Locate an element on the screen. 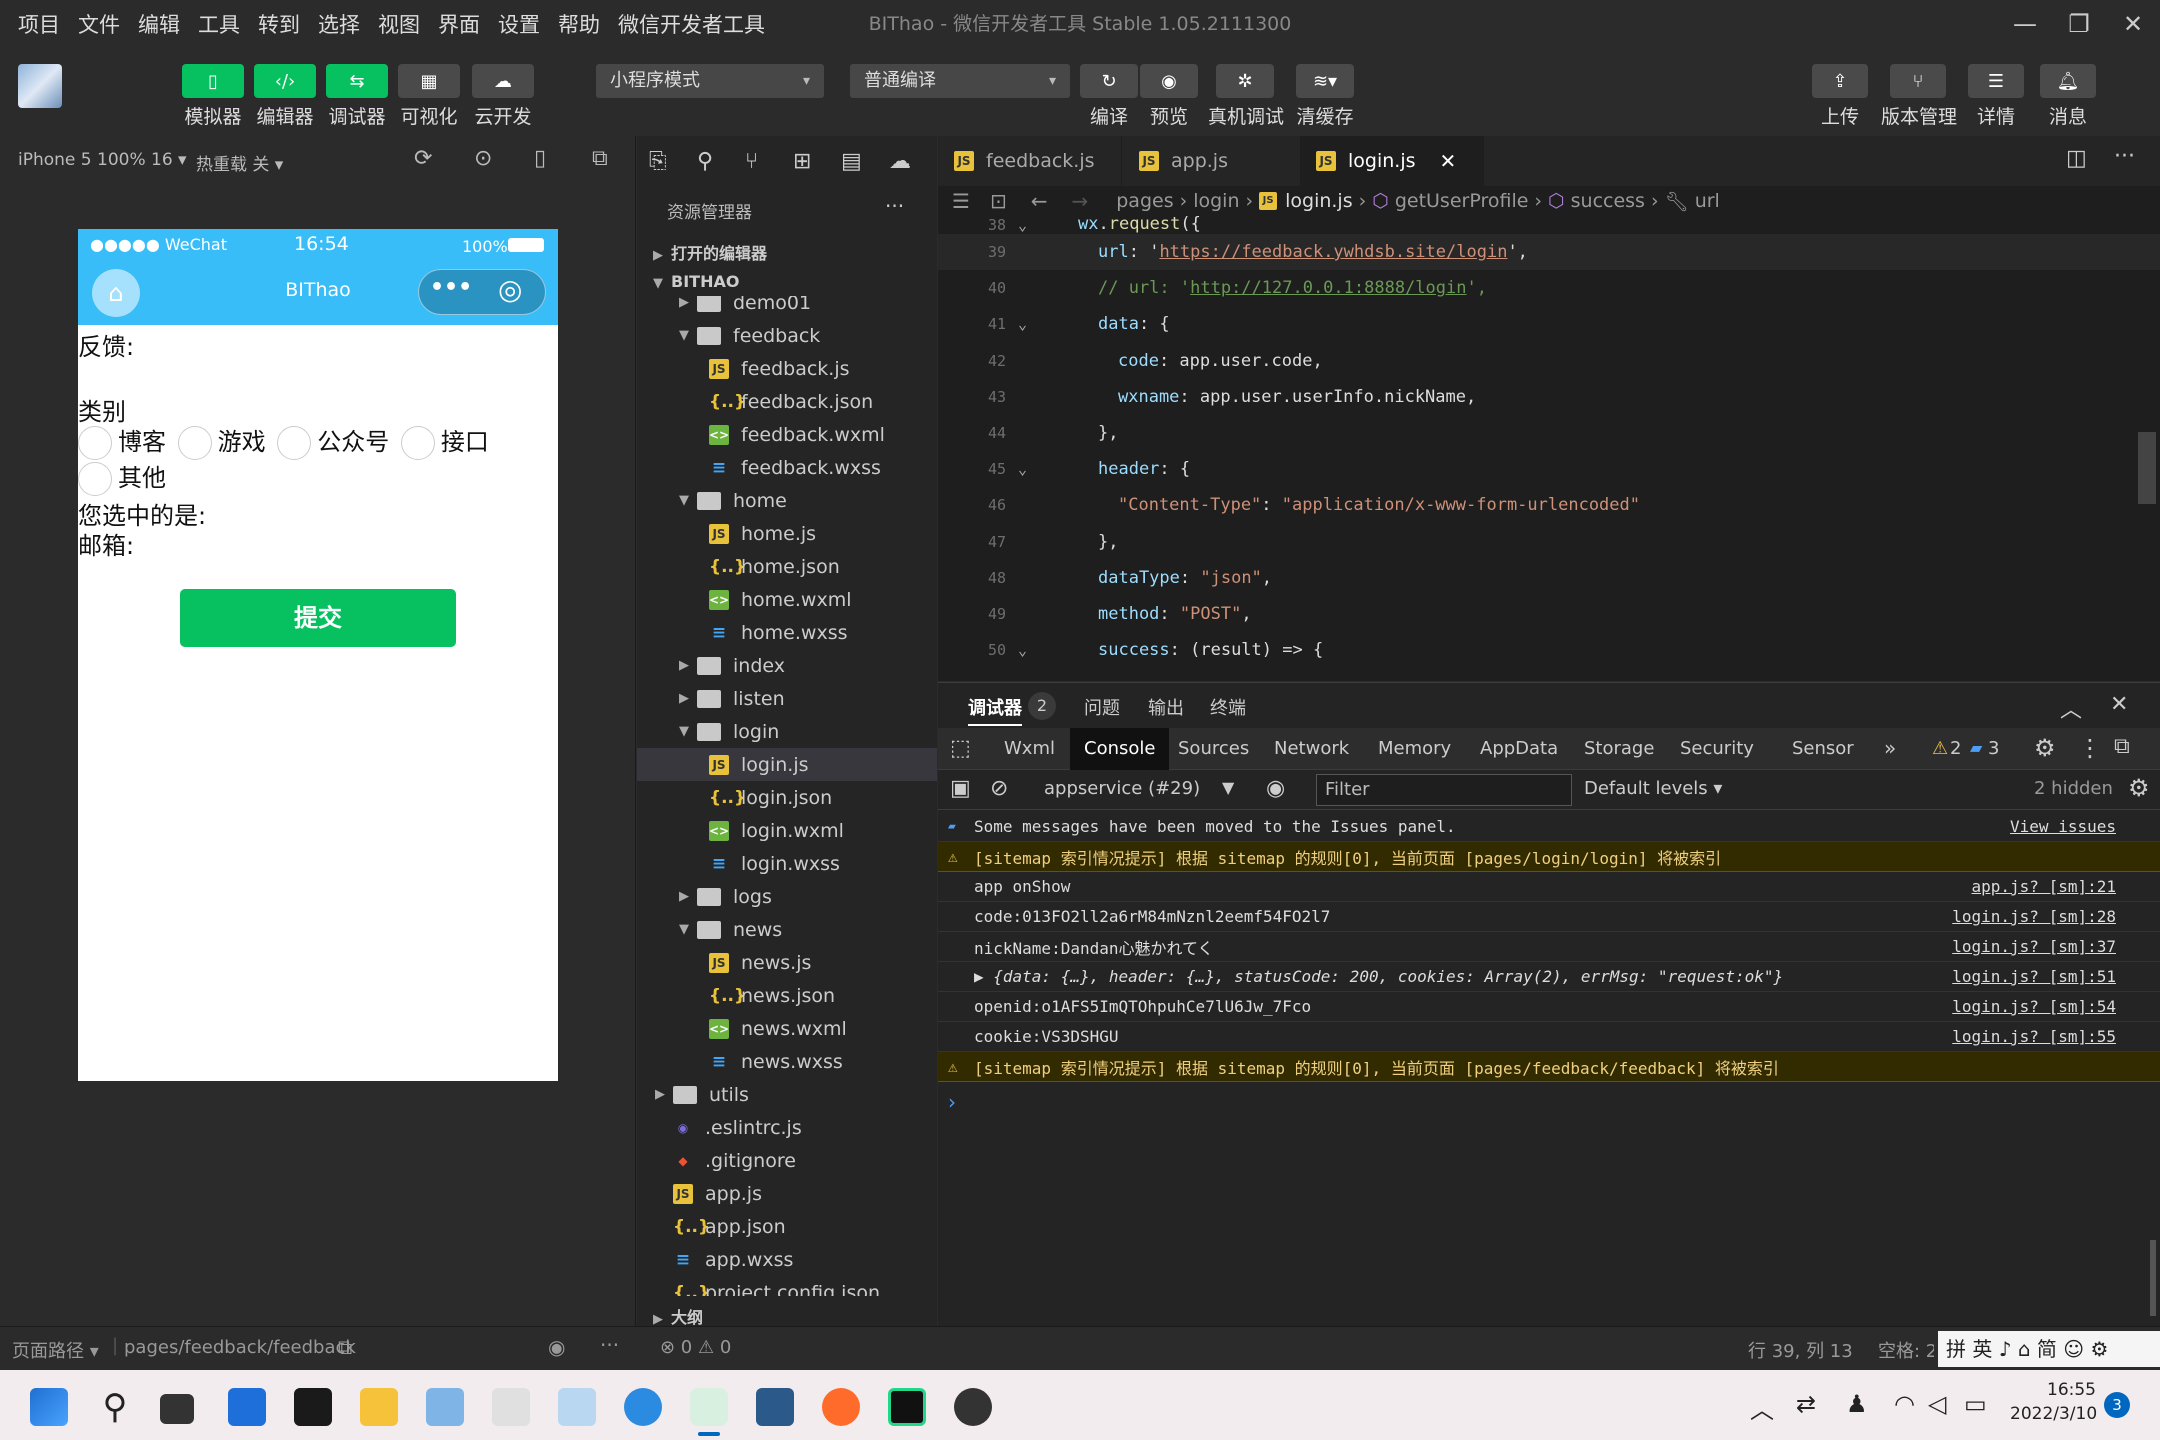  close-panel-icon: ✕ is located at coordinates (2119, 704).